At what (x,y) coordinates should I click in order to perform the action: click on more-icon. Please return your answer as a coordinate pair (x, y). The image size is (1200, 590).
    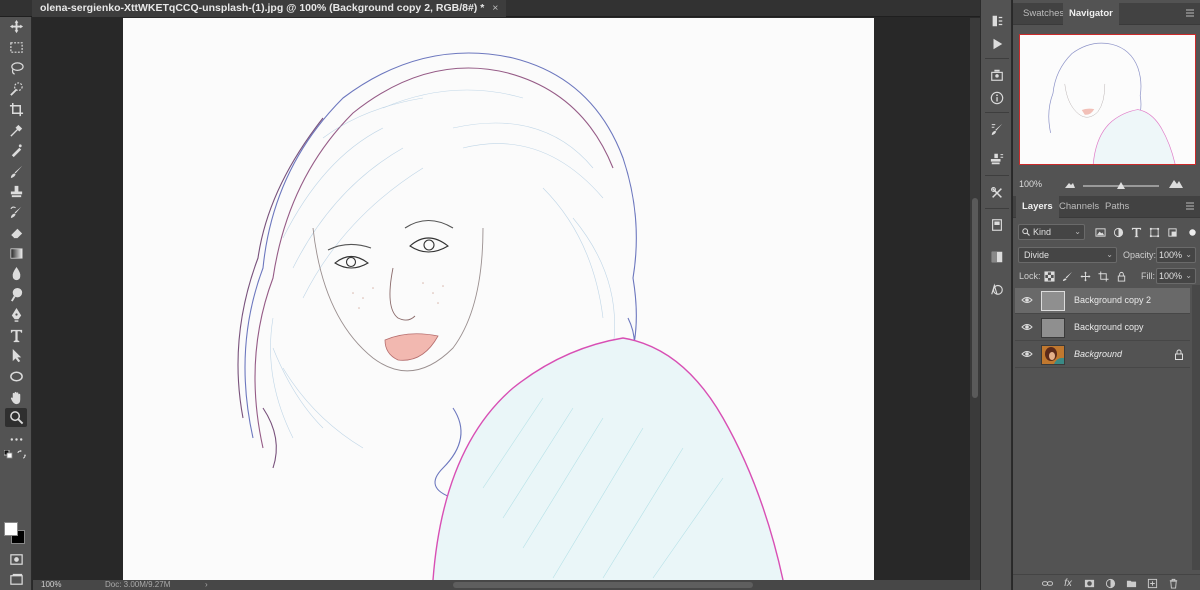
    Looking at the image, I should click on (16, 439).